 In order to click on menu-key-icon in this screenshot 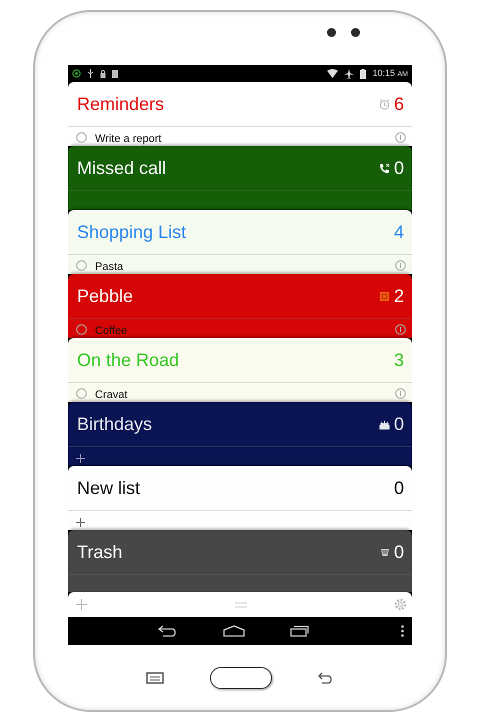, I will do `click(155, 678)`.